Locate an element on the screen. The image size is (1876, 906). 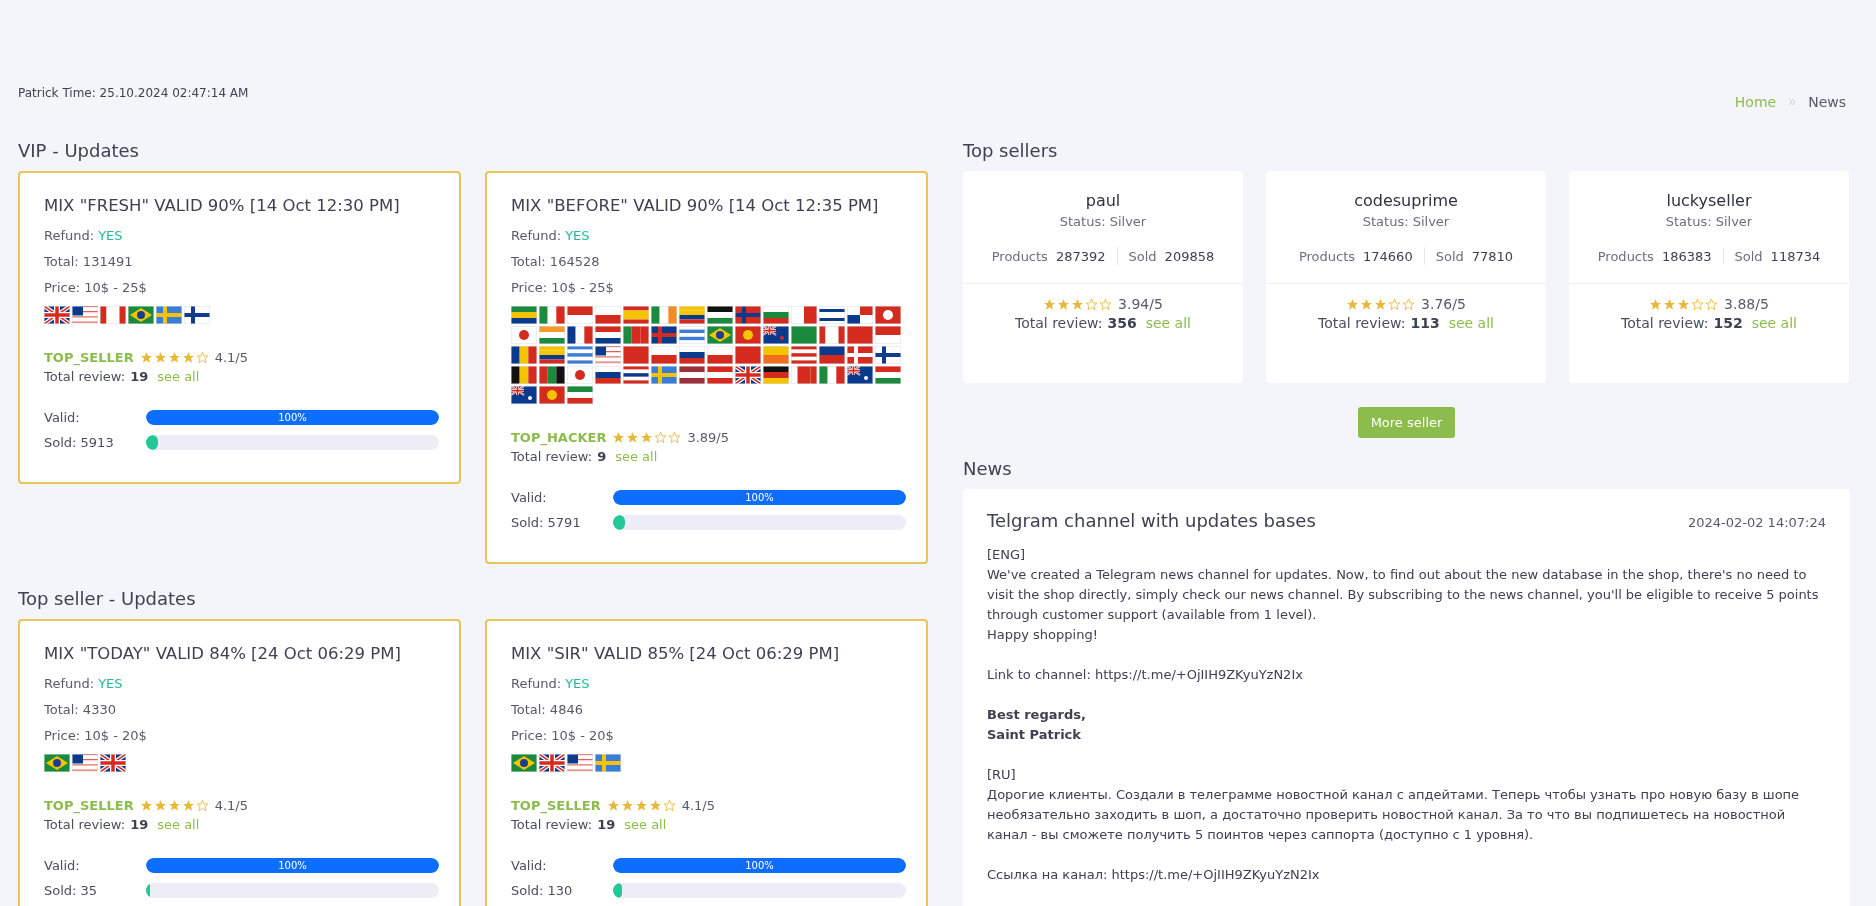
news-text: Happy shopping! is located at coordinates (1043, 635).